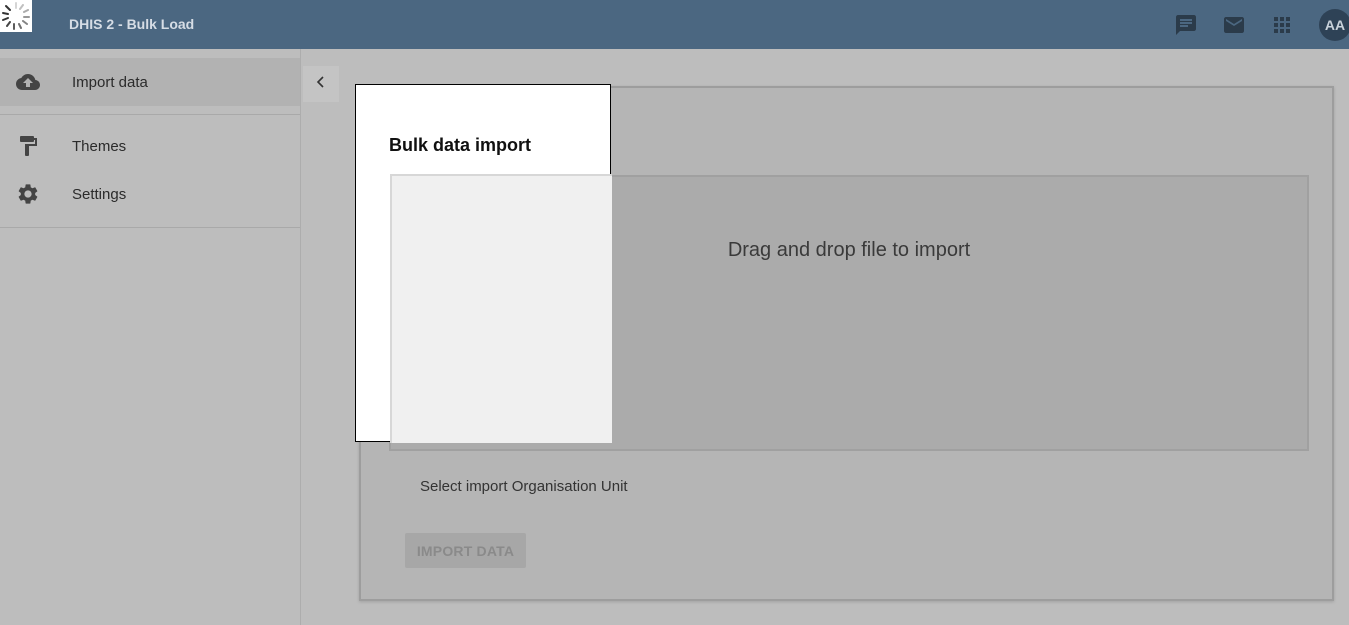  I want to click on highlight-overlay: Bulk data import, so click(483, 263).